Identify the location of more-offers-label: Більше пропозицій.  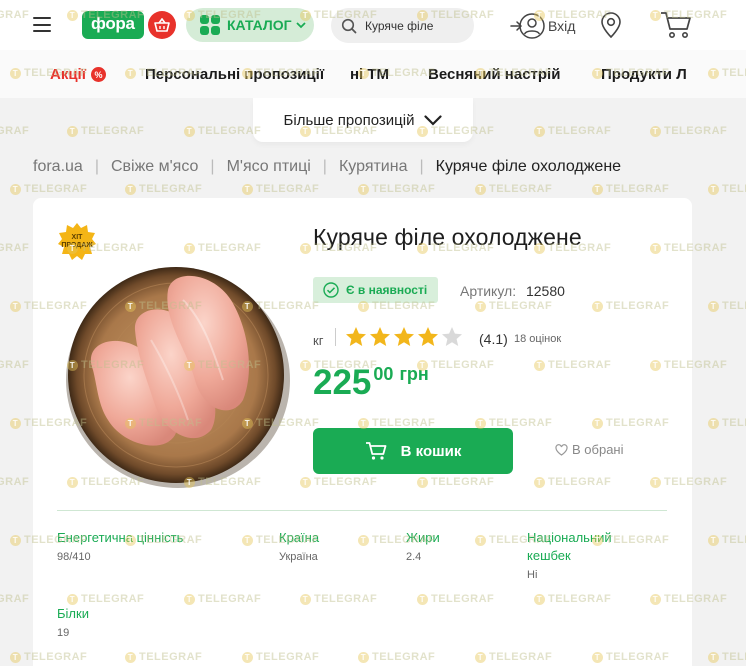
(349, 120).